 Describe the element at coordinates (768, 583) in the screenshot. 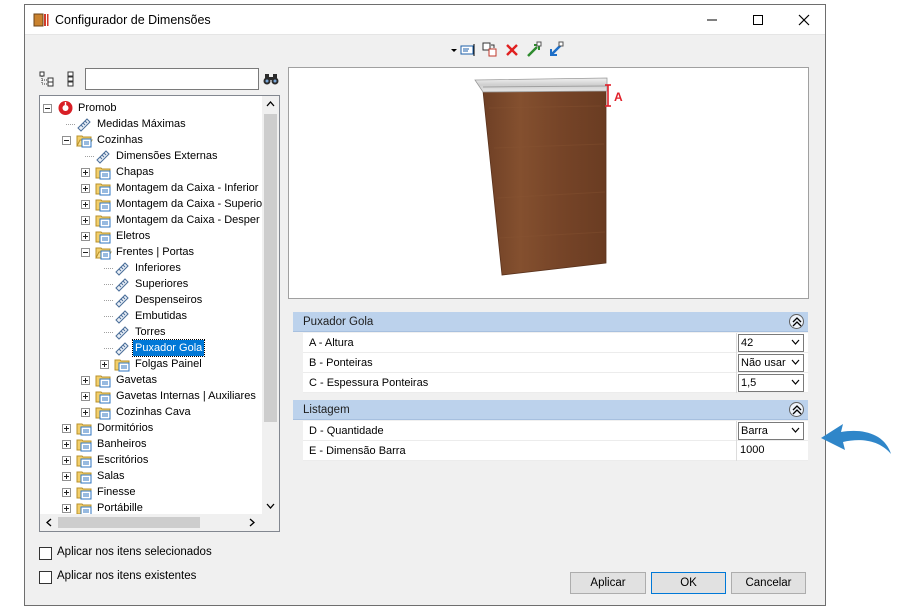

I see `cancel-button: Cancelar` at that location.